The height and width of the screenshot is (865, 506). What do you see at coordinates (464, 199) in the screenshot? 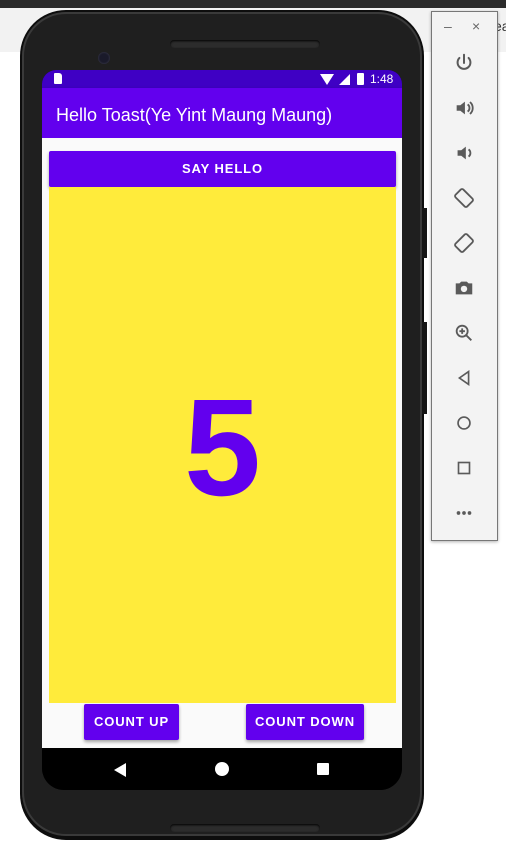
I see `rotate-left-icon` at bounding box center [464, 199].